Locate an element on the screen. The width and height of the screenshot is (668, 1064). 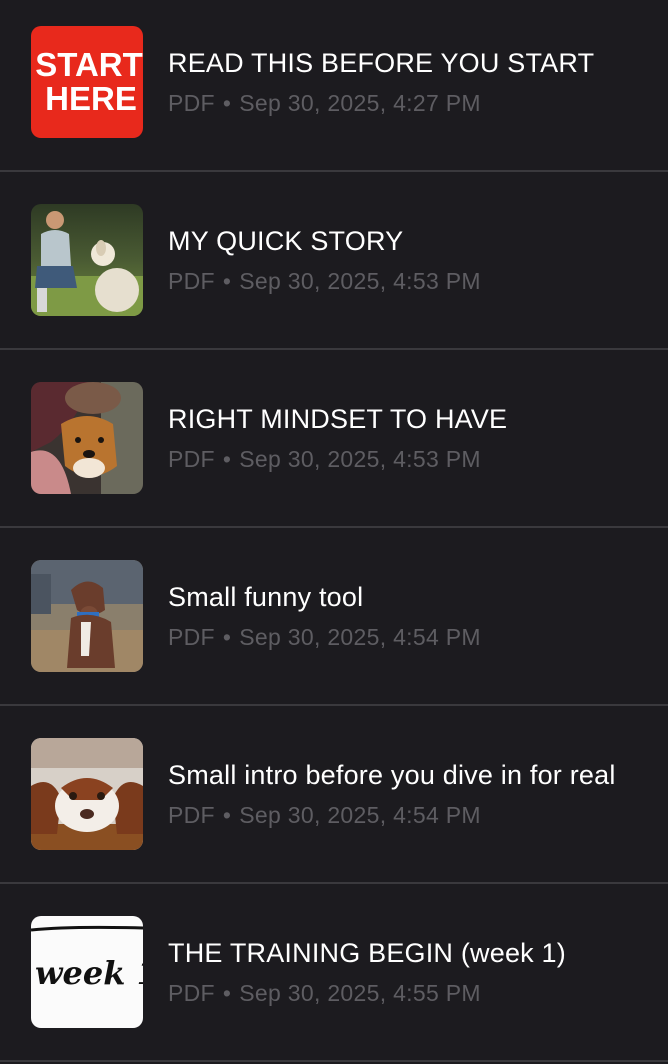
item-title: THE TRAINING BEGIN (week 1) is located at coordinates (367, 953).